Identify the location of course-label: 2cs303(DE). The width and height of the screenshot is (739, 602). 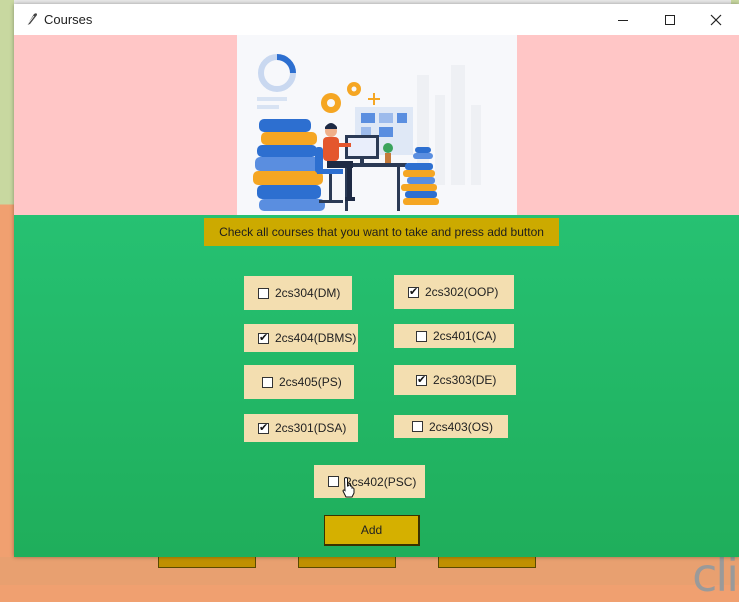
(465, 380).